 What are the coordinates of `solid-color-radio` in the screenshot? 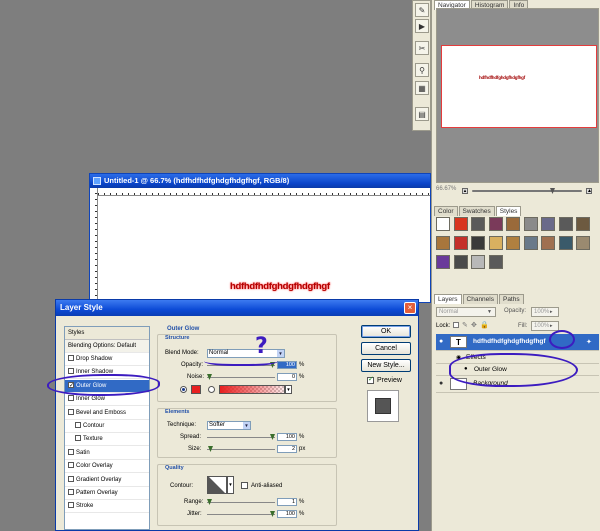 It's located at (183, 389).